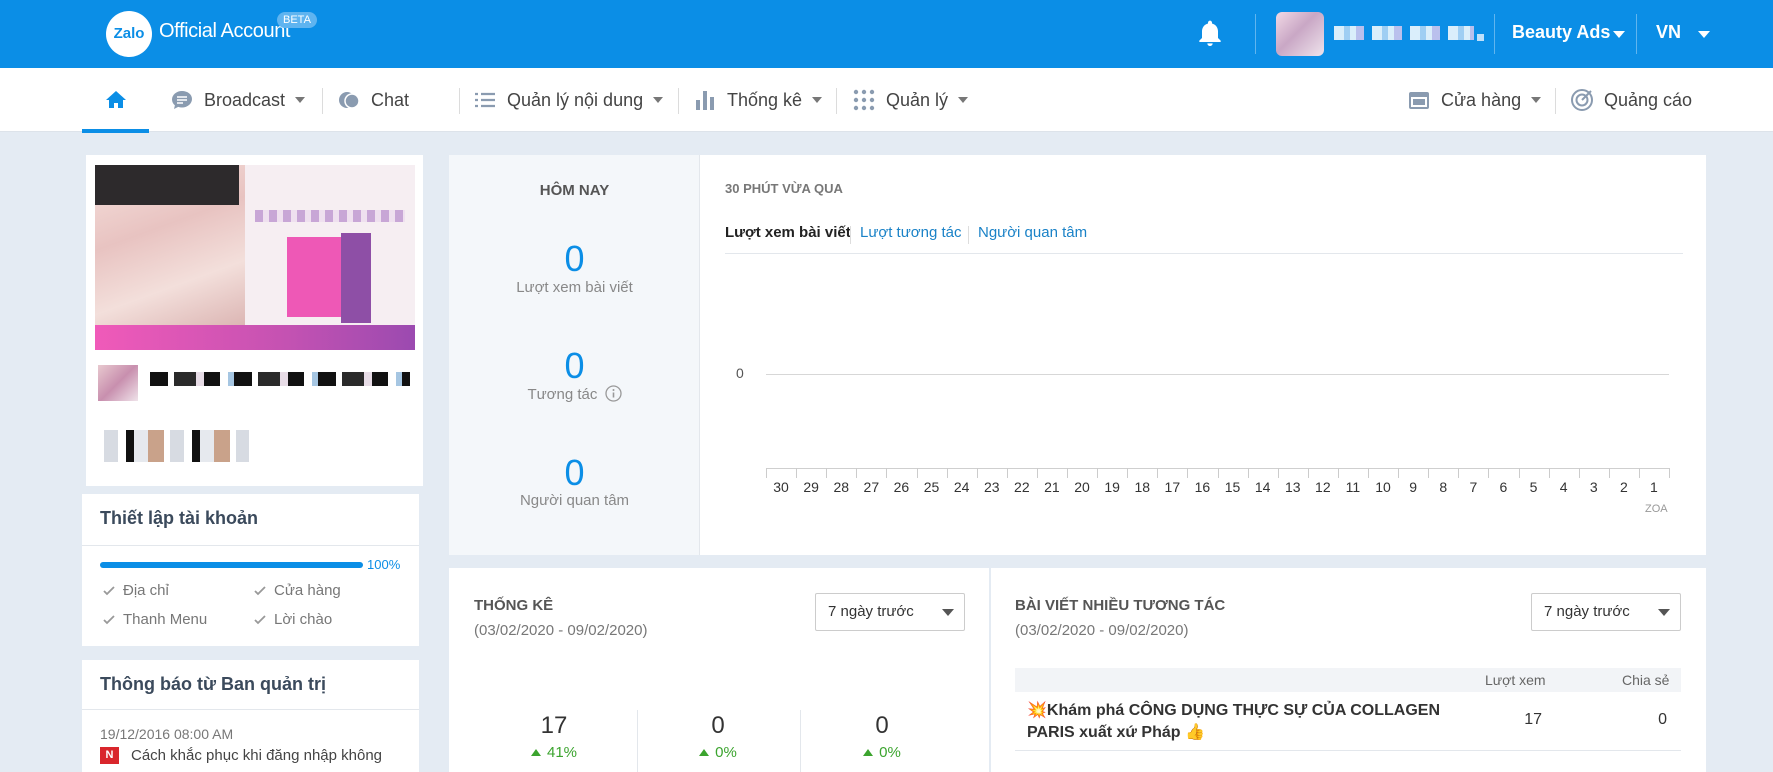  What do you see at coordinates (800, 741) in the screenshot?
I see `stat-divider` at bounding box center [800, 741].